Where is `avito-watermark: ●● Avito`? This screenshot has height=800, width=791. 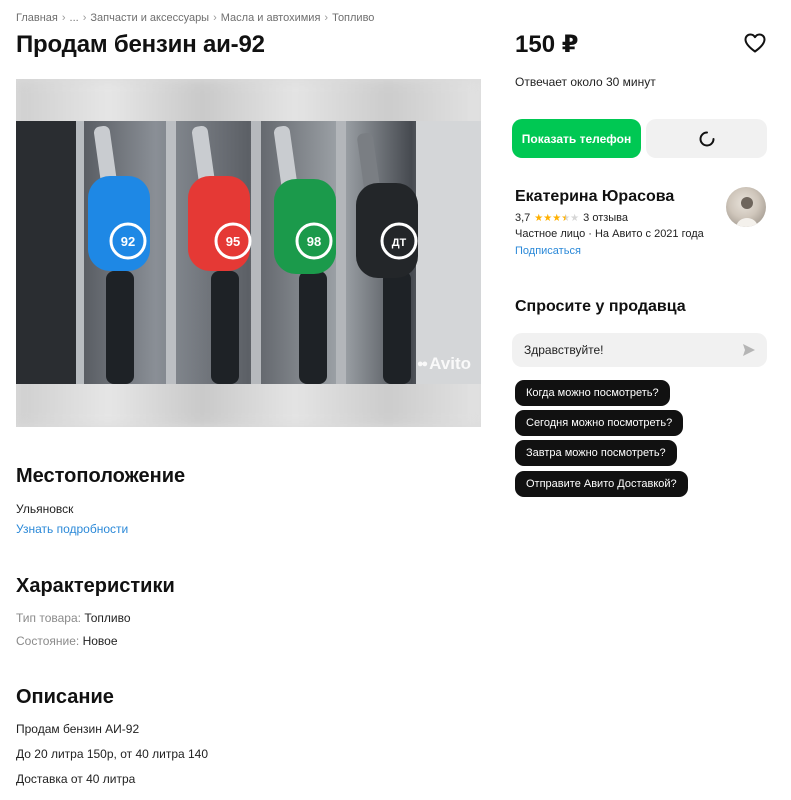
avito-watermark: ●● Avito is located at coordinates (444, 364).